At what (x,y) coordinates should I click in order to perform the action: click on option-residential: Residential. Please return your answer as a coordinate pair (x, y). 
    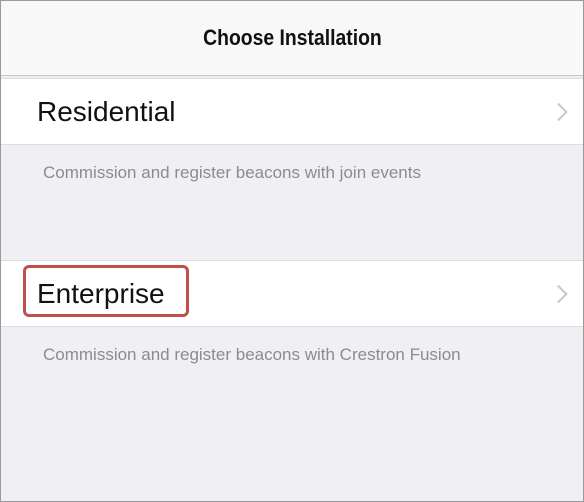
    Looking at the image, I should click on (292, 111).